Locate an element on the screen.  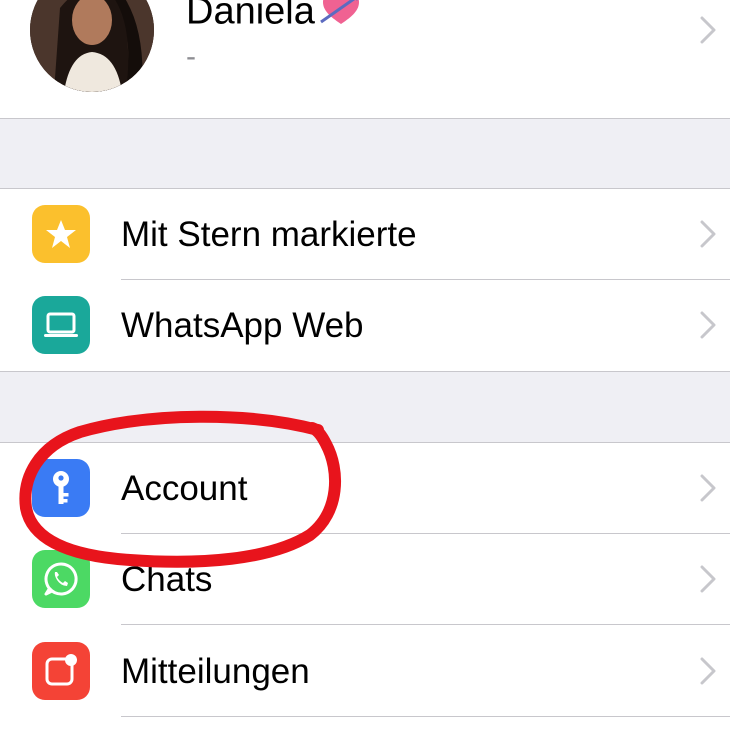
profile-name-text: Daniela is located at coordinates (250, 16).